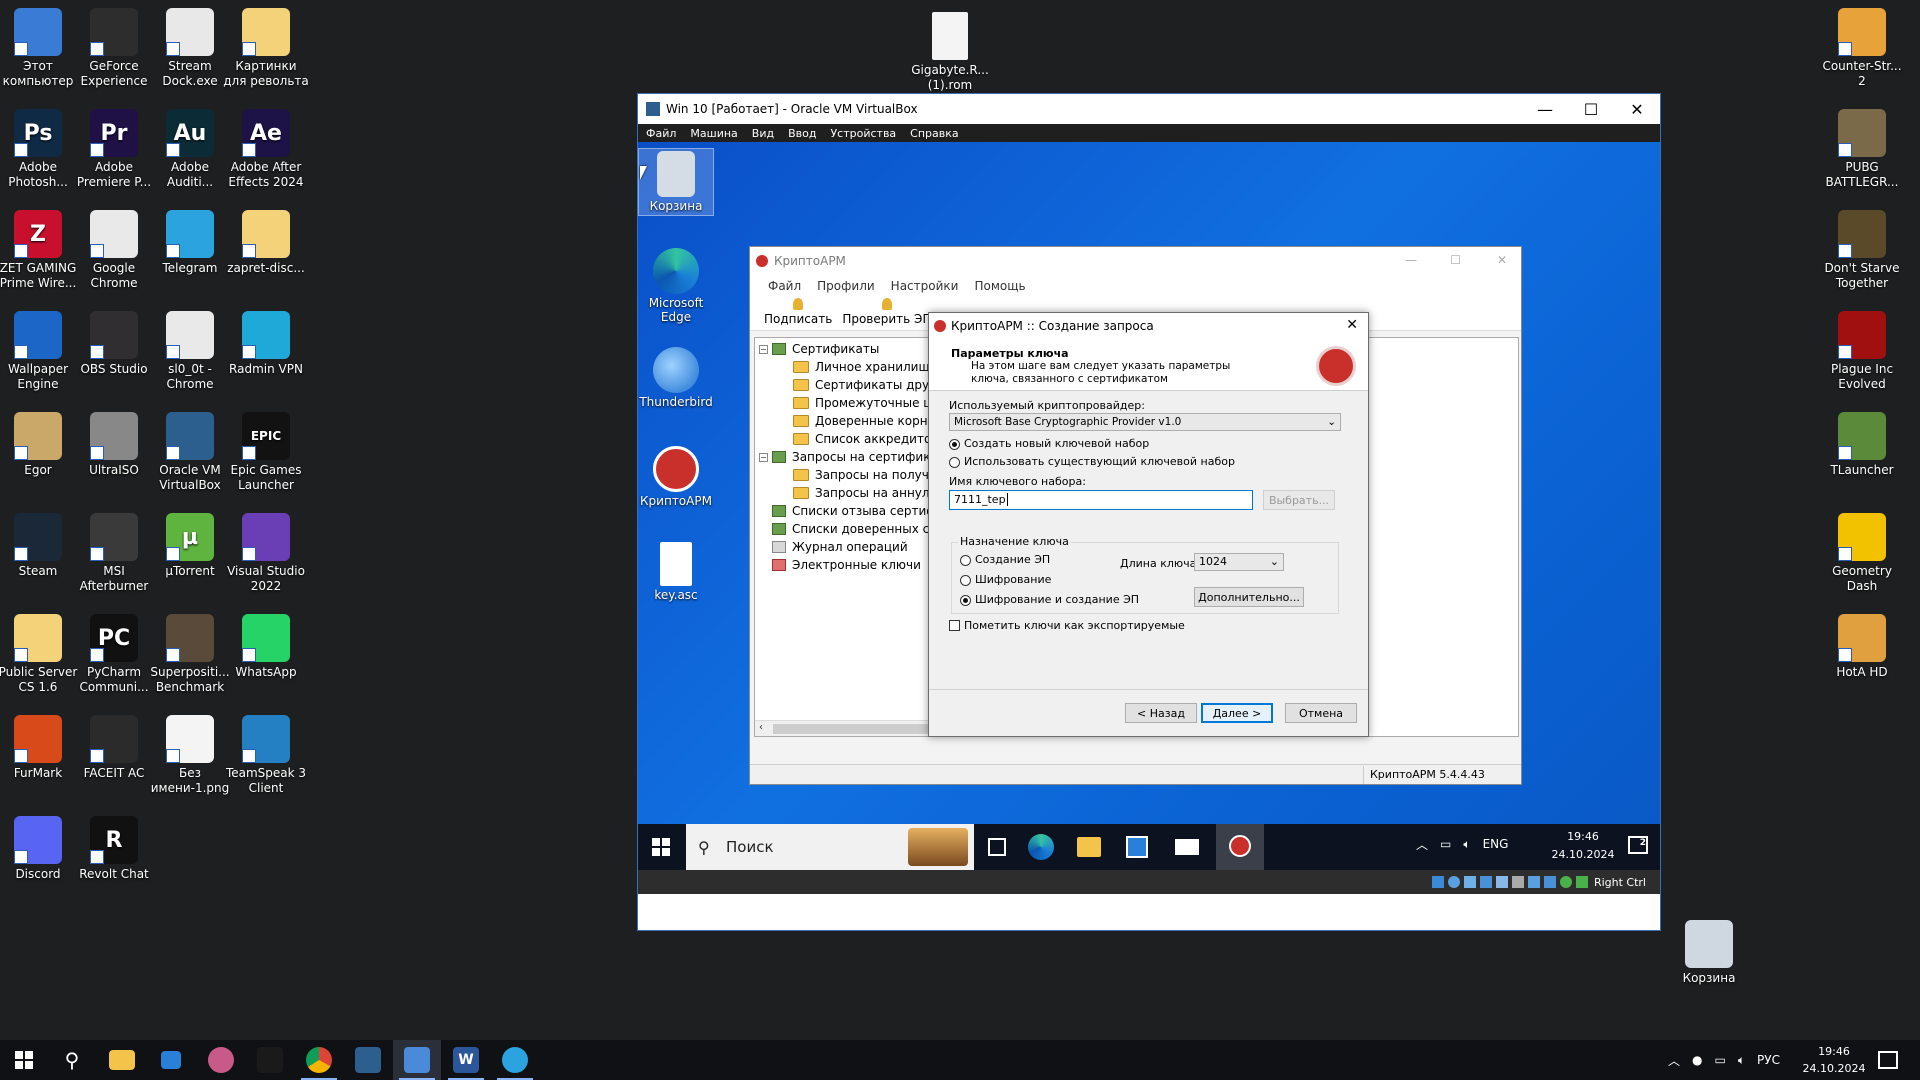 This screenshot has height=1080, width=1920. I want to click on desktop-icon: FurMark, so click(40, 746).